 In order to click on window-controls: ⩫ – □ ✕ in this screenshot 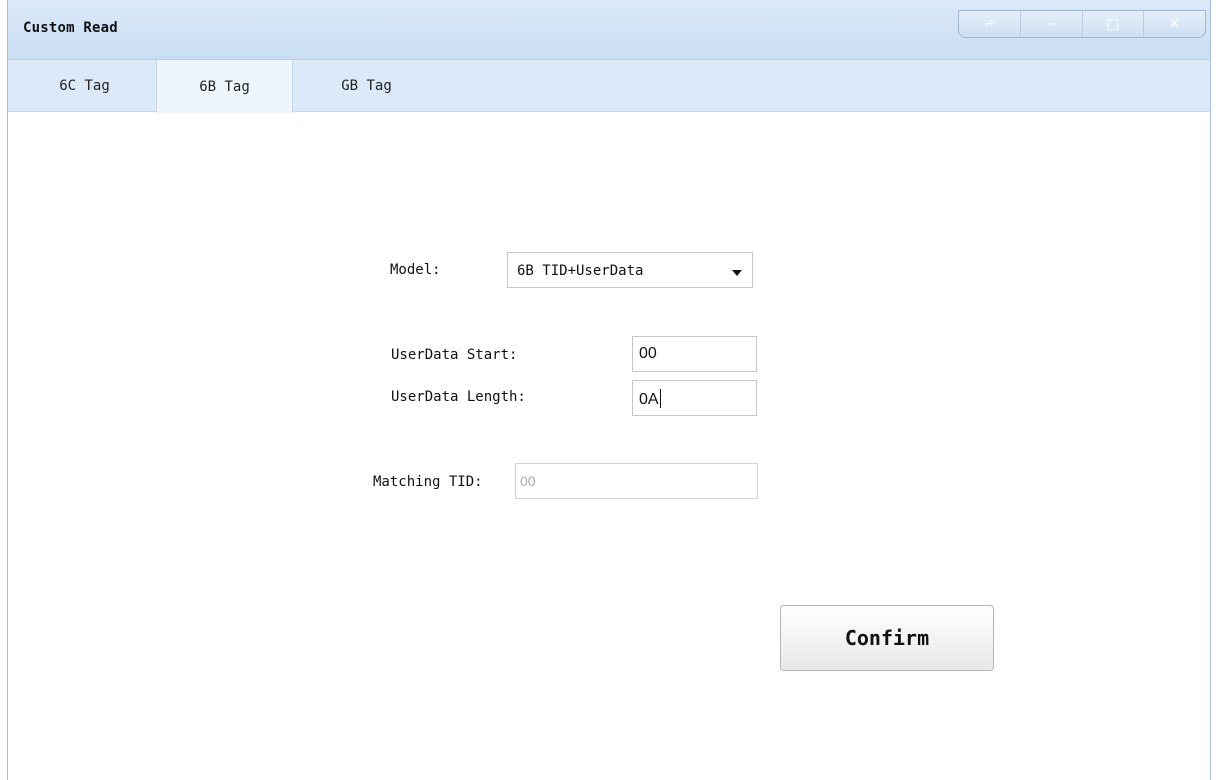, I will do `click(1082, 24)`.